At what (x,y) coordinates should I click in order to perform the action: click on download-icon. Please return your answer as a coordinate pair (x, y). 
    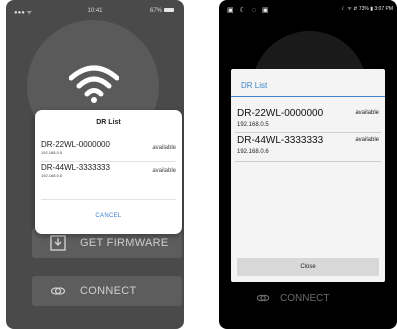
    Looking at the image, I should click on (58, 243).